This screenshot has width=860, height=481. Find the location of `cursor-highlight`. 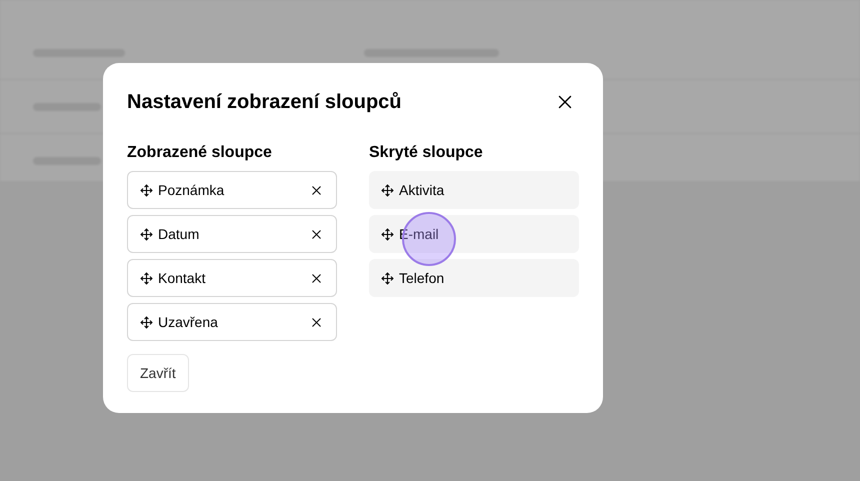

cursor-highlight is located at coordinates (429, 239).